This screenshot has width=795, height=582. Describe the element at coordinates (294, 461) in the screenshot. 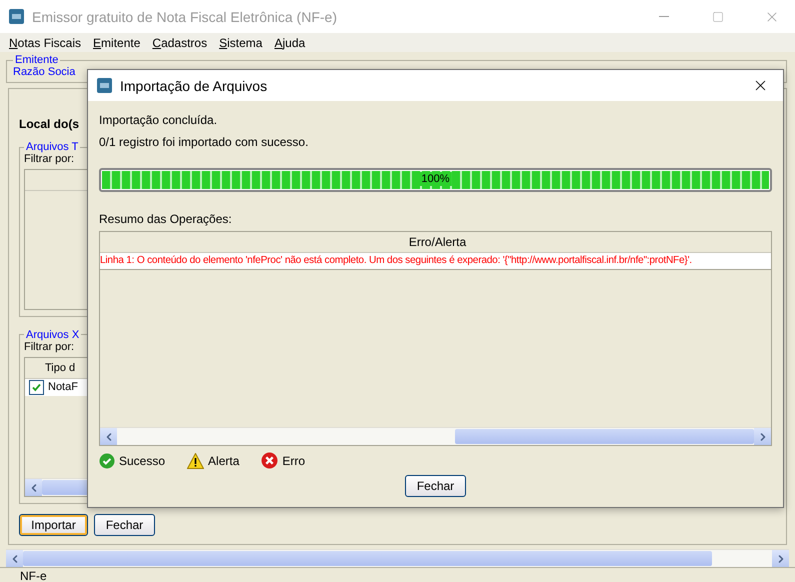

I see `legend-label: Erro` at that location.